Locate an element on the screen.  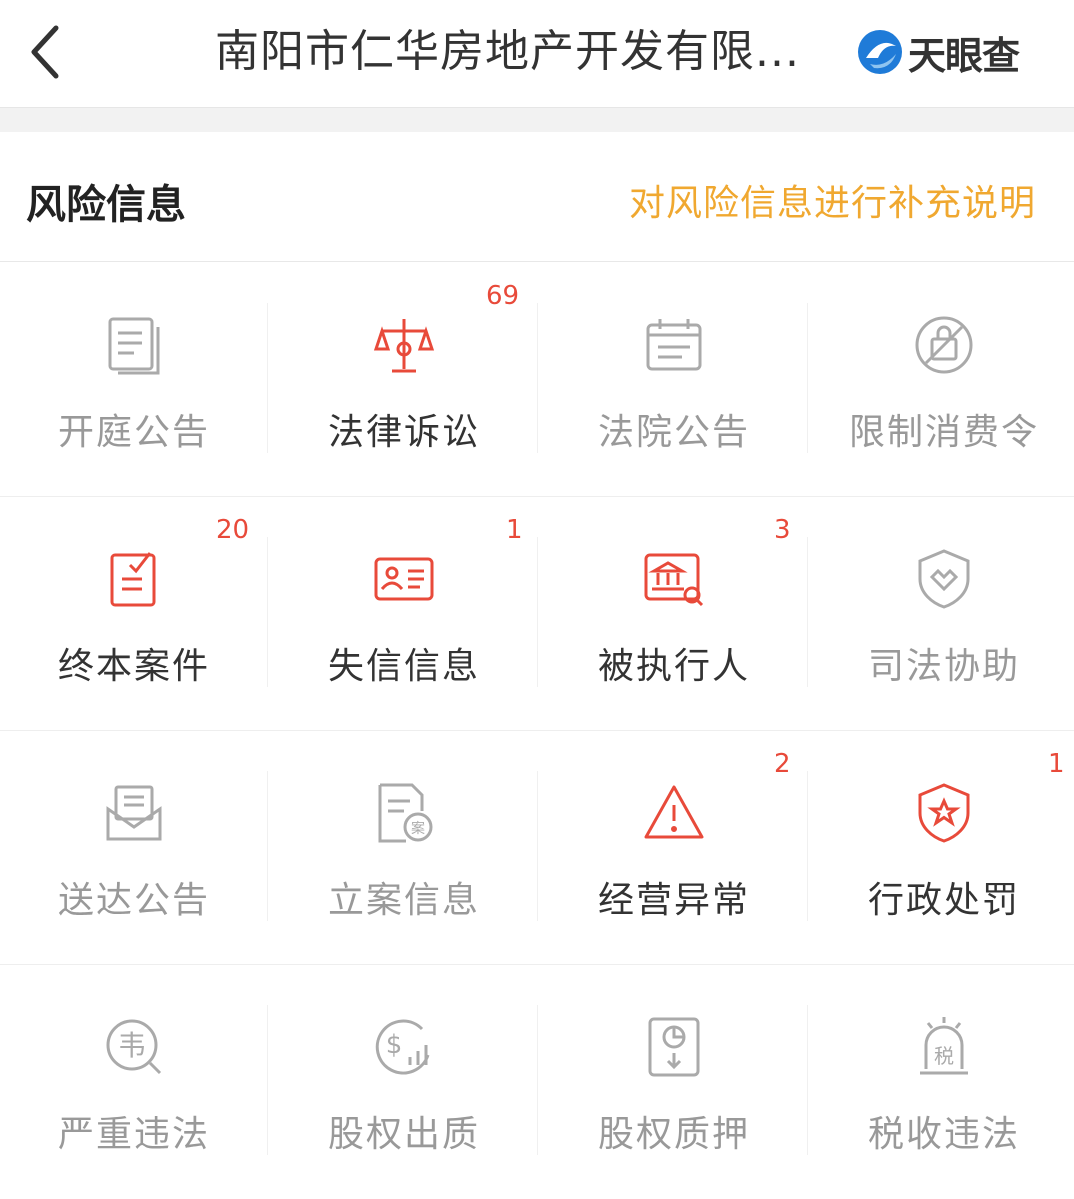
dollar-chart-icon: $ is located at coordinates (402, 1047).